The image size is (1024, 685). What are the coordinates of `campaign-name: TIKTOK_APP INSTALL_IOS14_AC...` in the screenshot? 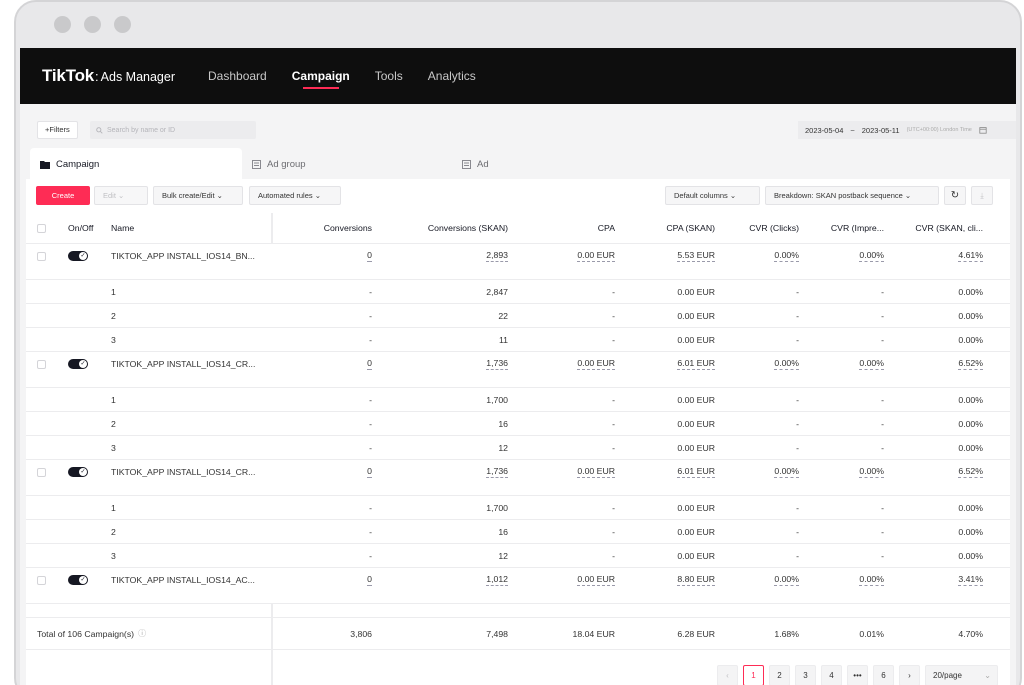 It's located at (191, 580).